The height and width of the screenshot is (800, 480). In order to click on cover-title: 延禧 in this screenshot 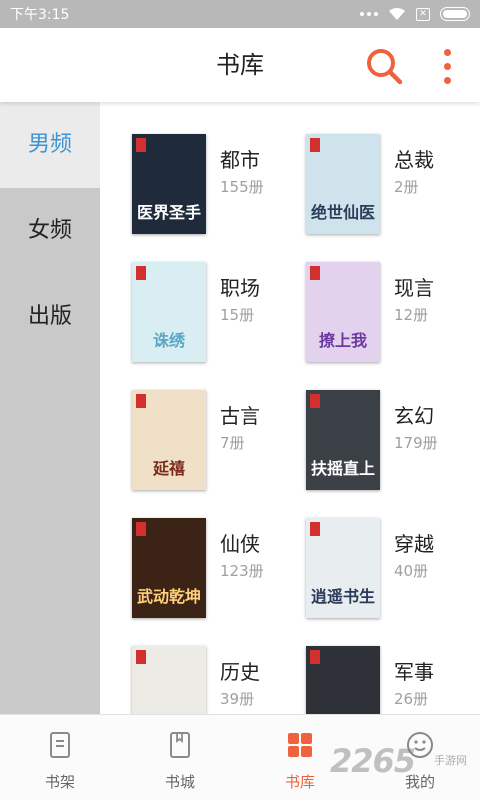, I will do `click(168, 468)`.